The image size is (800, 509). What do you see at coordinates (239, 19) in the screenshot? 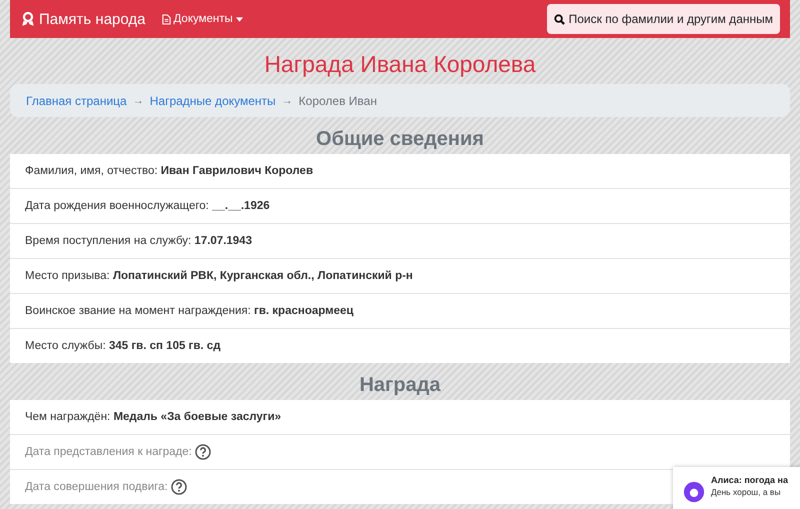
I see `caret-icon` at bounding box center [239, 19].